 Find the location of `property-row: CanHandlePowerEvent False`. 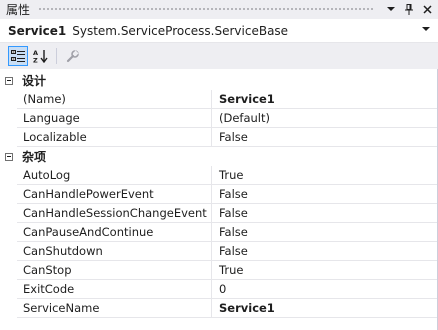

property-row: CanHandlePowerEvent False is located at coordinates (218, 194).